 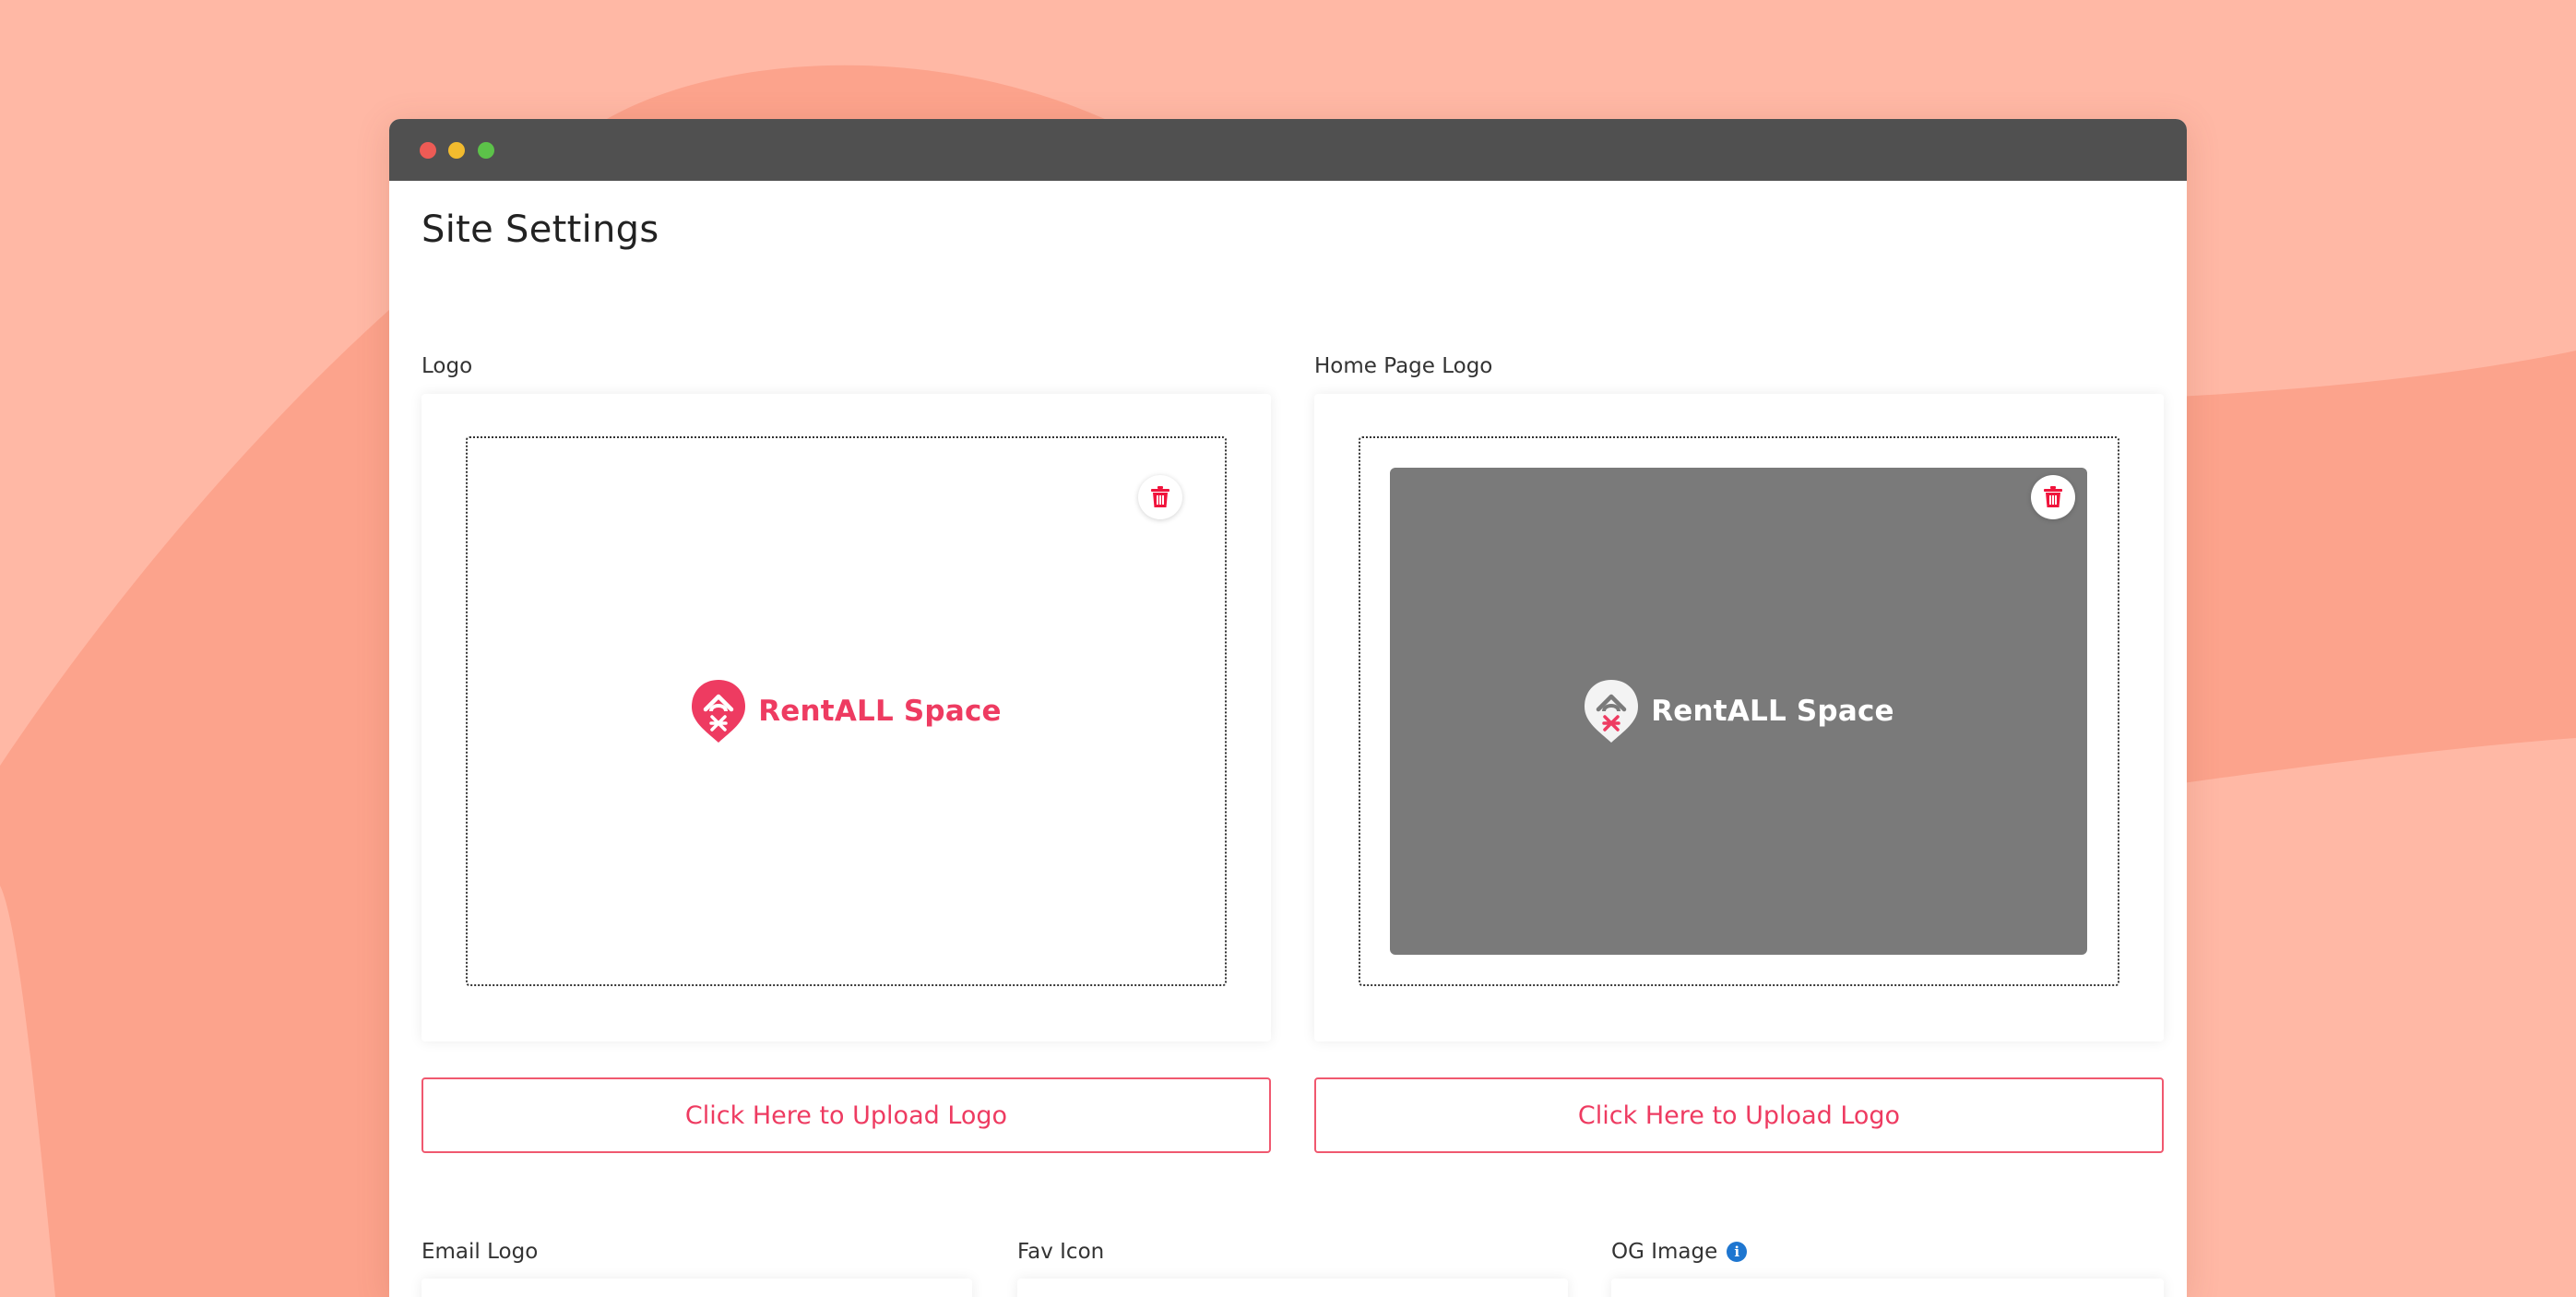 I want to click on og-image-card, so click(x=1887, y=1288).